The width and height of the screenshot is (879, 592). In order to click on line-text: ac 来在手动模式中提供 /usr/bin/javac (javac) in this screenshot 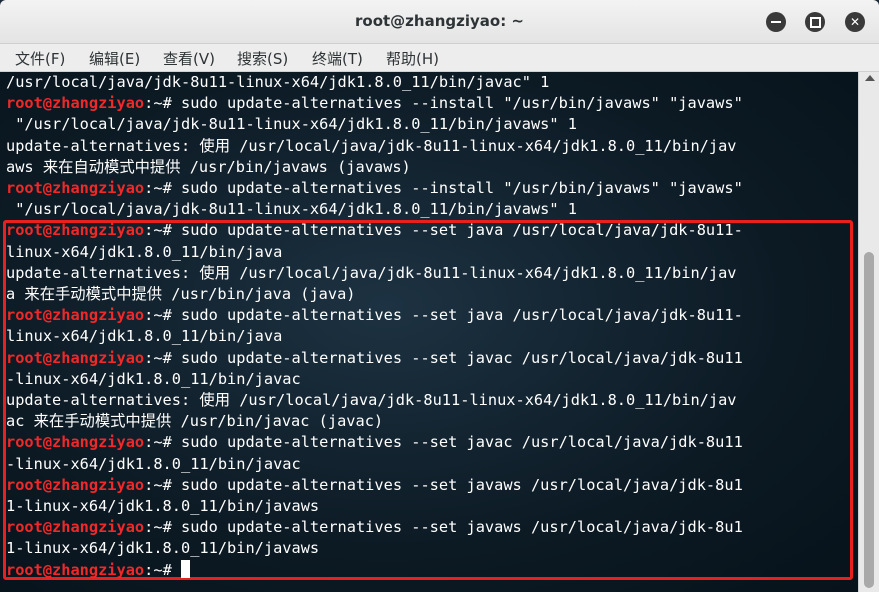, I will do `click(195, 421)`.